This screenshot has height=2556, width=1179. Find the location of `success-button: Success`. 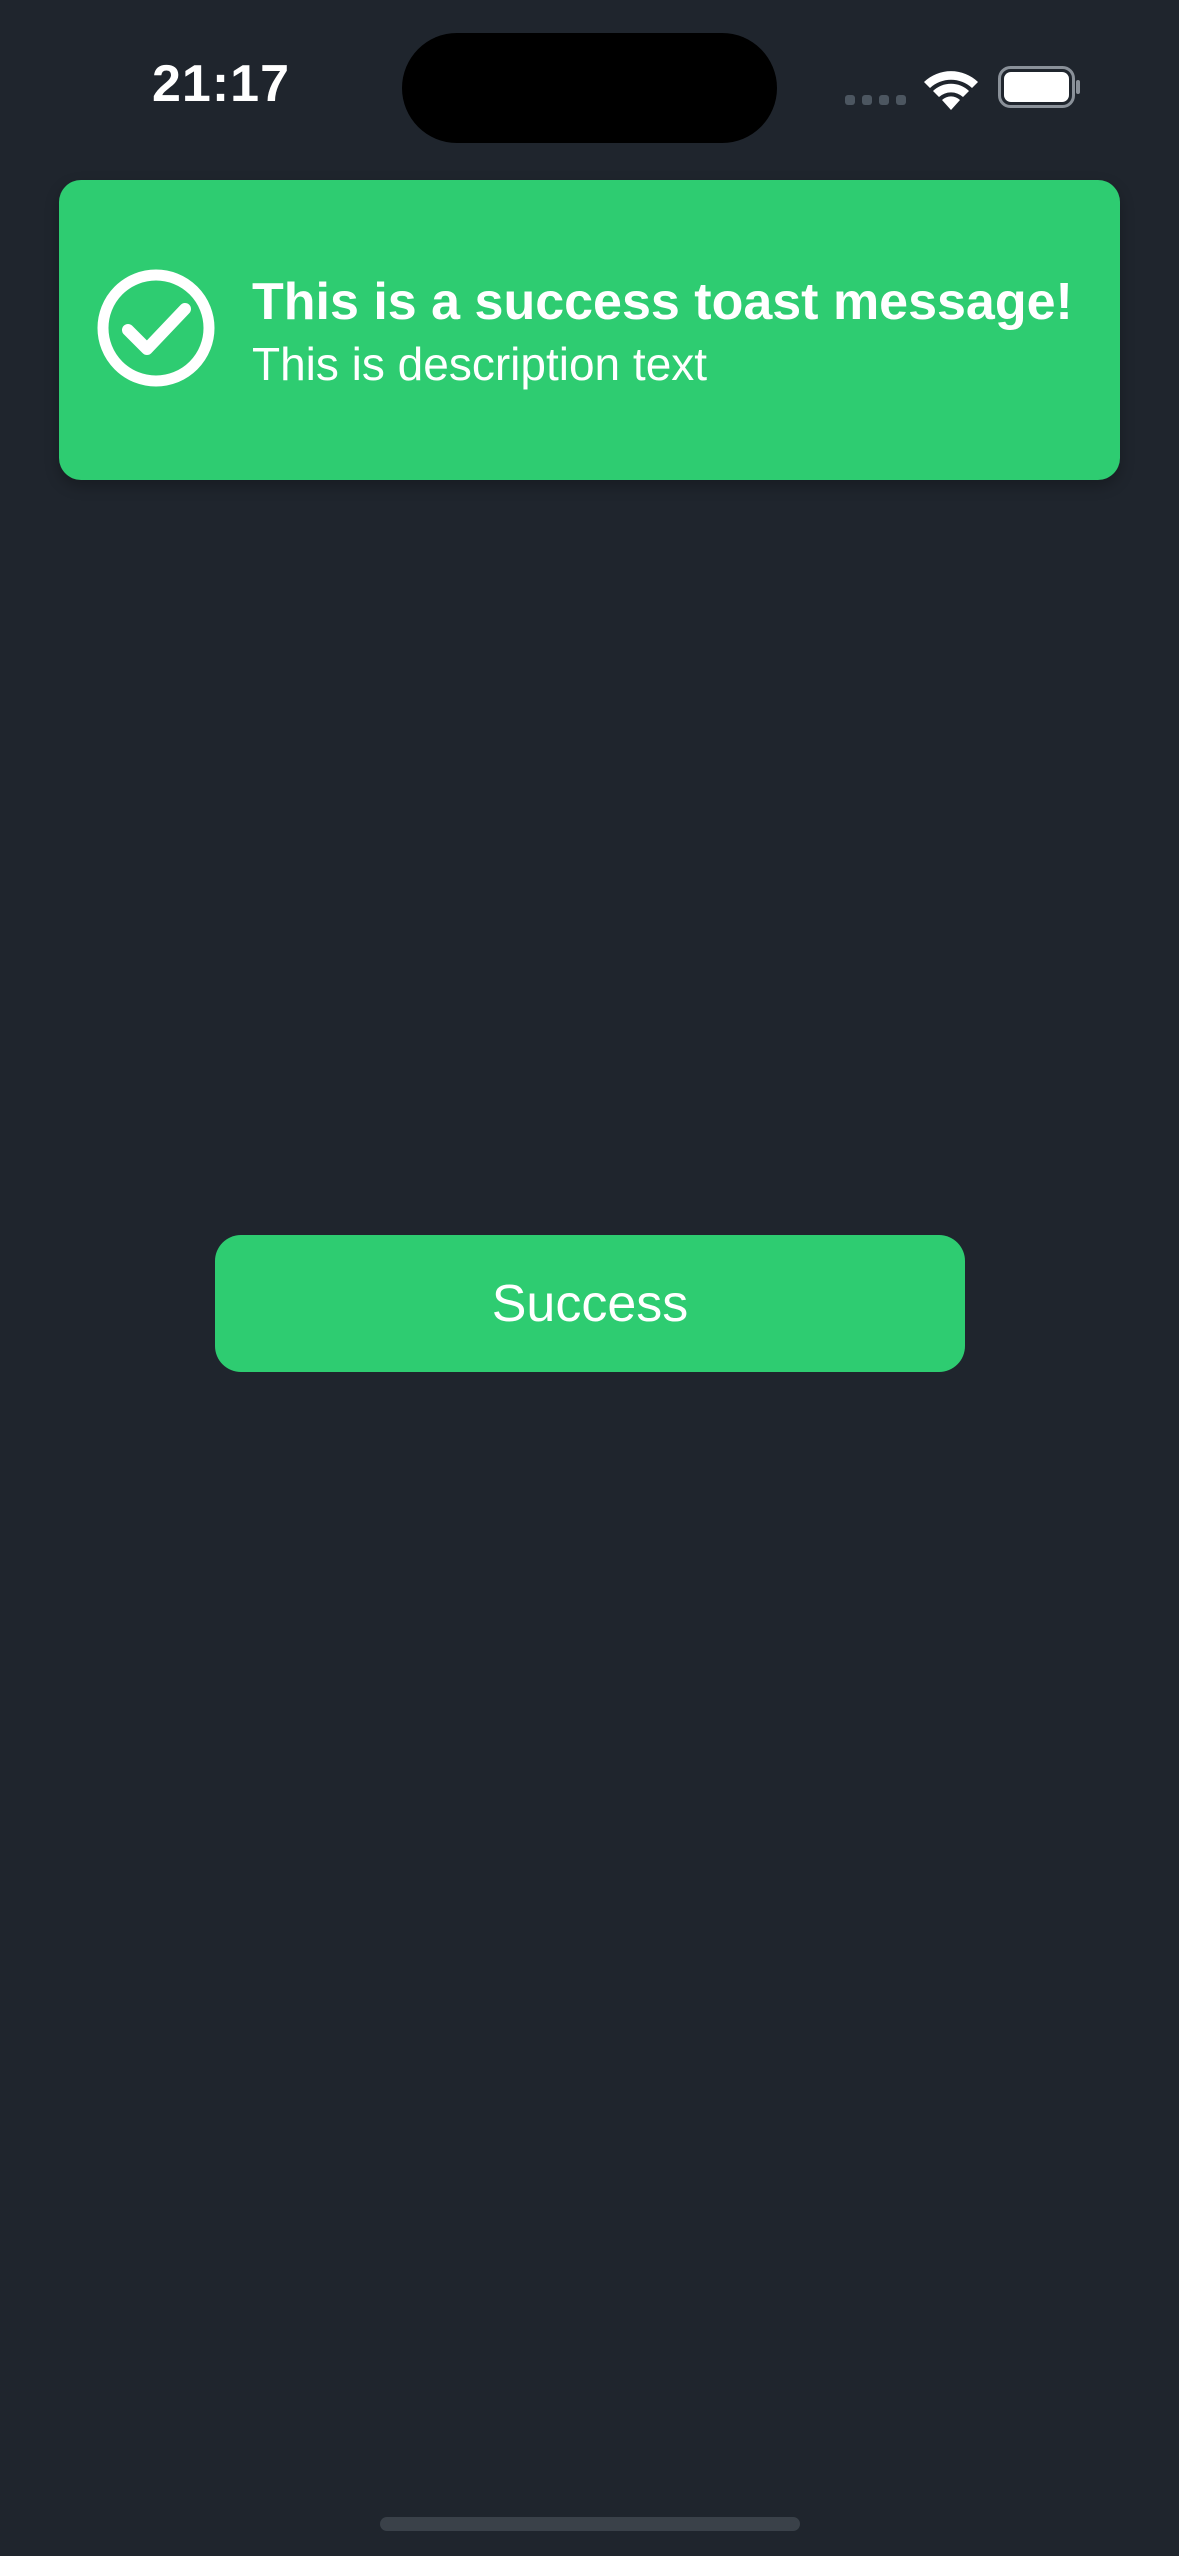

success-button: Success is located at coordinates (590, 1303).